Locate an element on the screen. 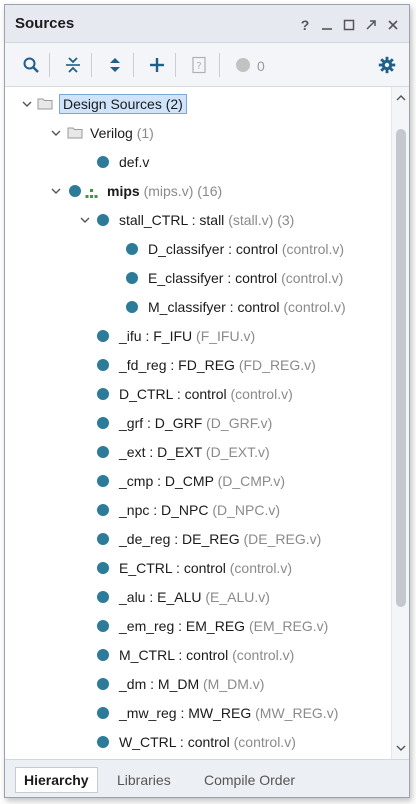 This screenshot has width=416, height=804. add-sources-icon is located at coordinates (157, 65).